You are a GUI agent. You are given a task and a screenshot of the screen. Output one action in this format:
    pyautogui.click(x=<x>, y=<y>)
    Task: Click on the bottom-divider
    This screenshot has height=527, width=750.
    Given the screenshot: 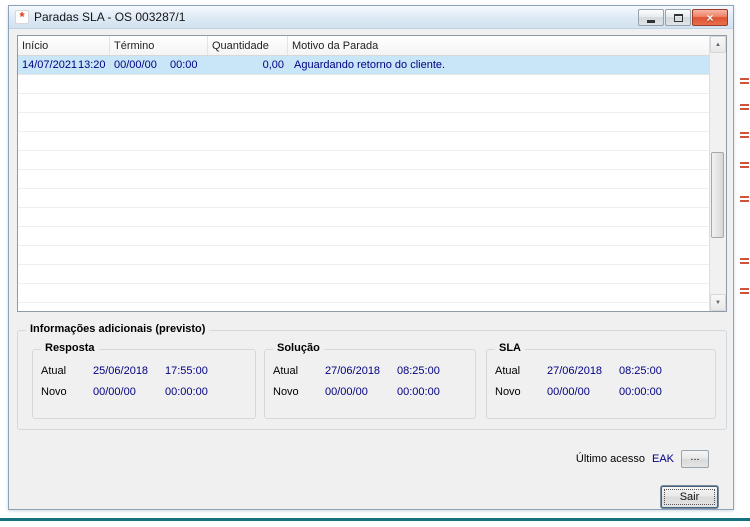 What is the action you would take?
    pyautogui.click(x=375, y=519)
    